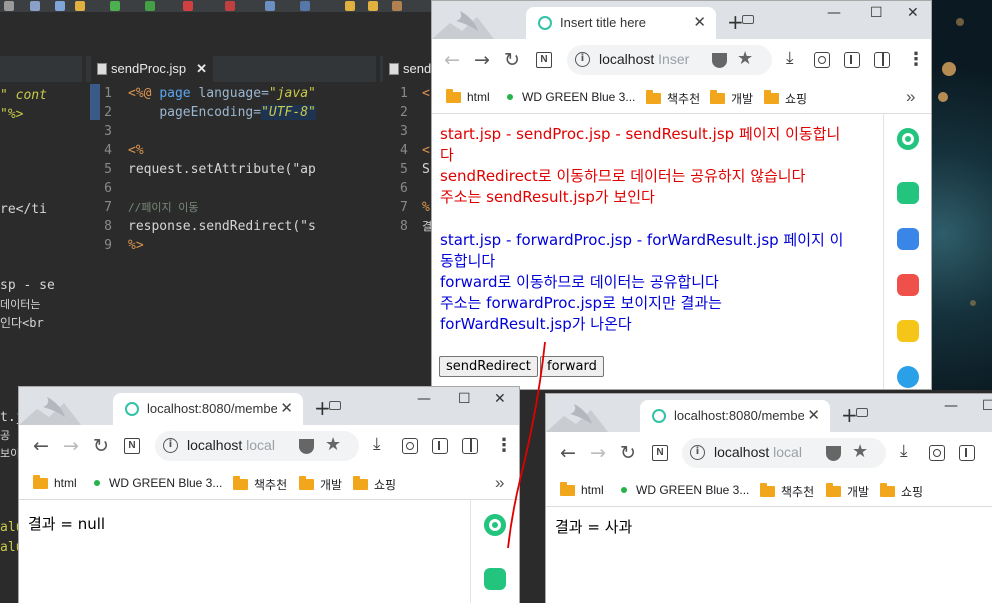 This screenshot has width=992, height=603. I want to click on star-icon, so click(908, 331).